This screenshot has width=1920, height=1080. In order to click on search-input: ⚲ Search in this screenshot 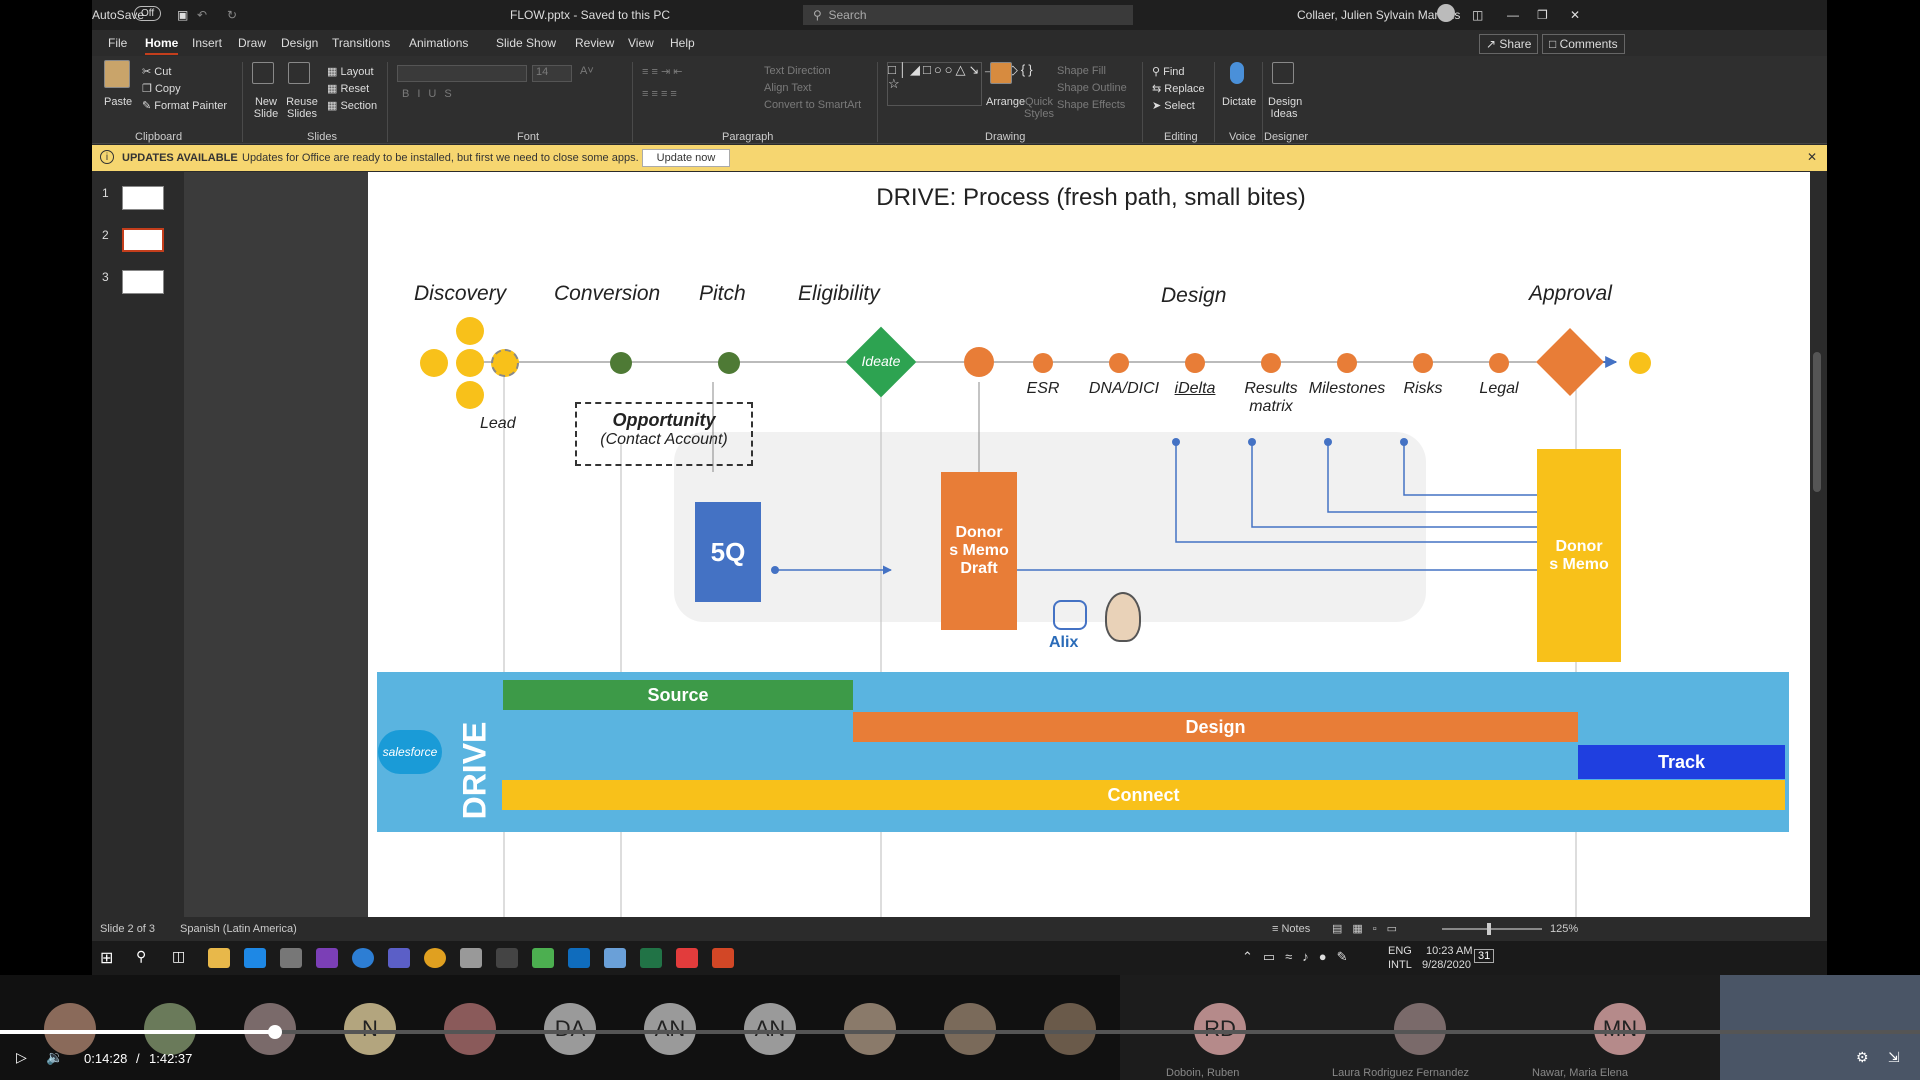, I will do `click(968, 15)`.